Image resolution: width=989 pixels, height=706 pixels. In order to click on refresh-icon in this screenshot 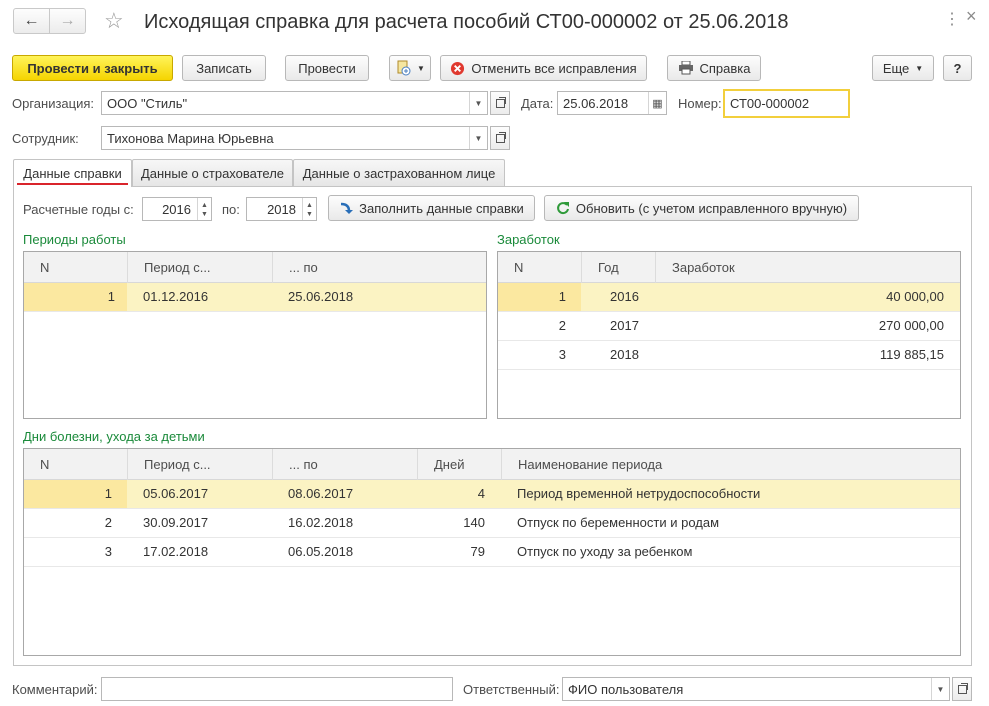, I will do `click(563, 208)`.